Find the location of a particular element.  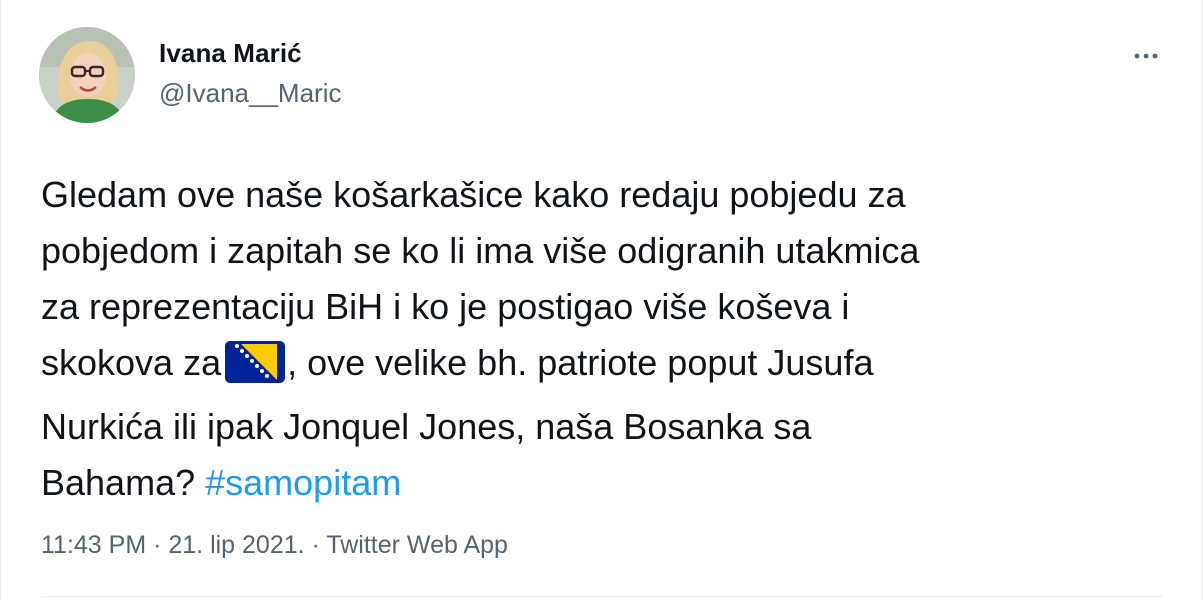

hashtag-link: #samopitam is located at coordinates (303, 482).